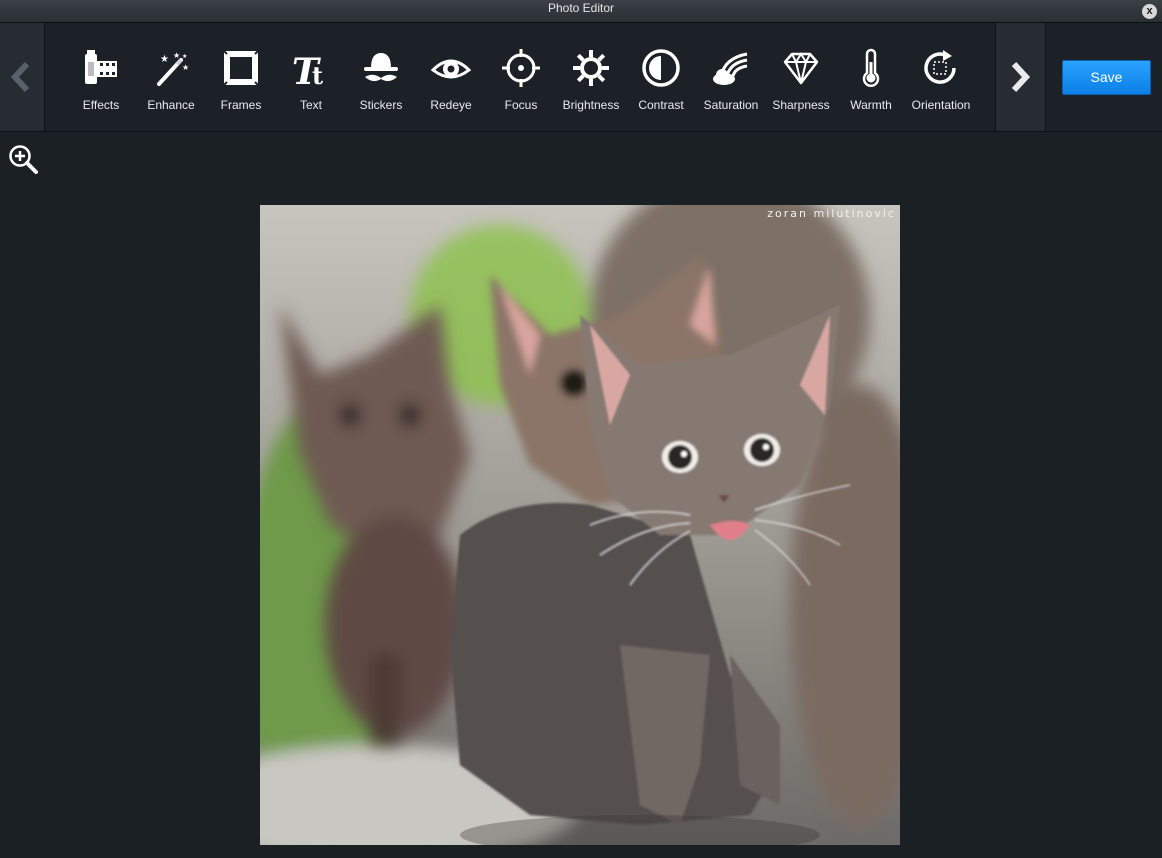  I want to click on tool-frames: Frames, so click(241, 77).